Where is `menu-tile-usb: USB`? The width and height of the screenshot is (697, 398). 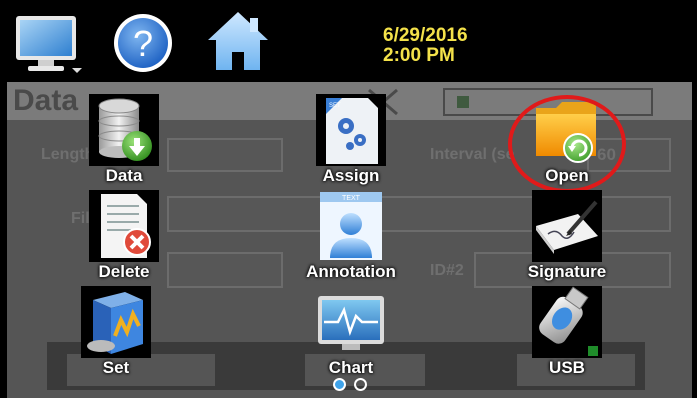 menu-tile-usb: USB is located at coordinates (567, 334).